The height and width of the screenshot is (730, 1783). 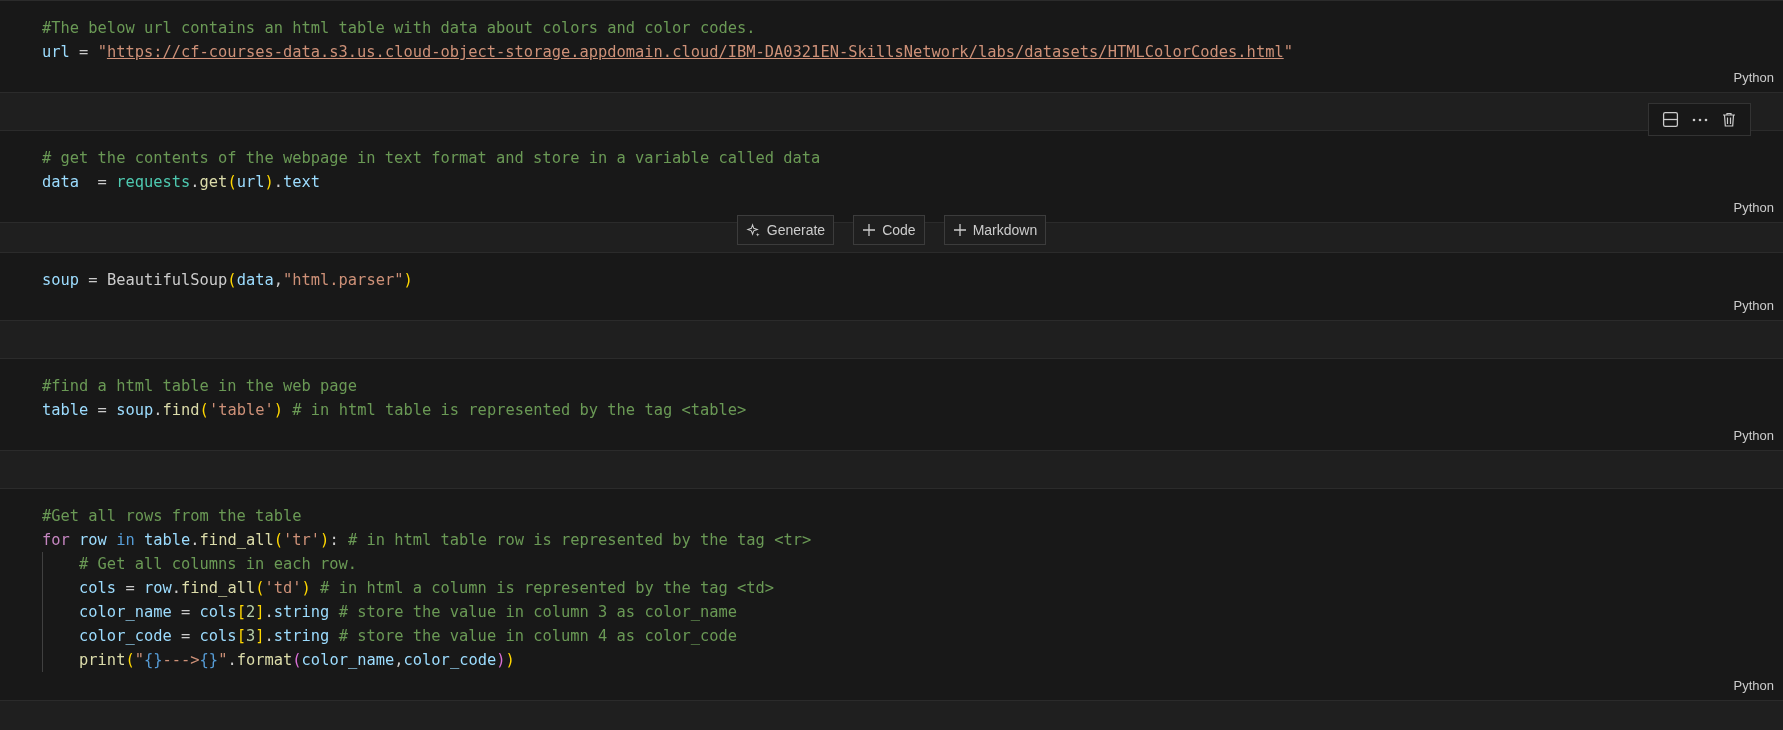 What do you see at coordinates (753, 230) in the screenshot?
I see `sparkle-icon` at bounding box center [753, 230].